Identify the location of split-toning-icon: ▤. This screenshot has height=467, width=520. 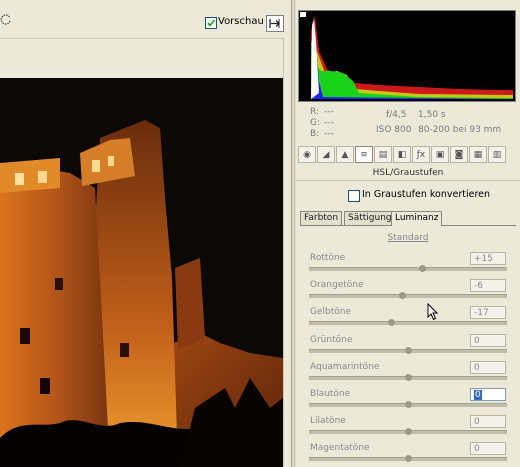
(383, 154).